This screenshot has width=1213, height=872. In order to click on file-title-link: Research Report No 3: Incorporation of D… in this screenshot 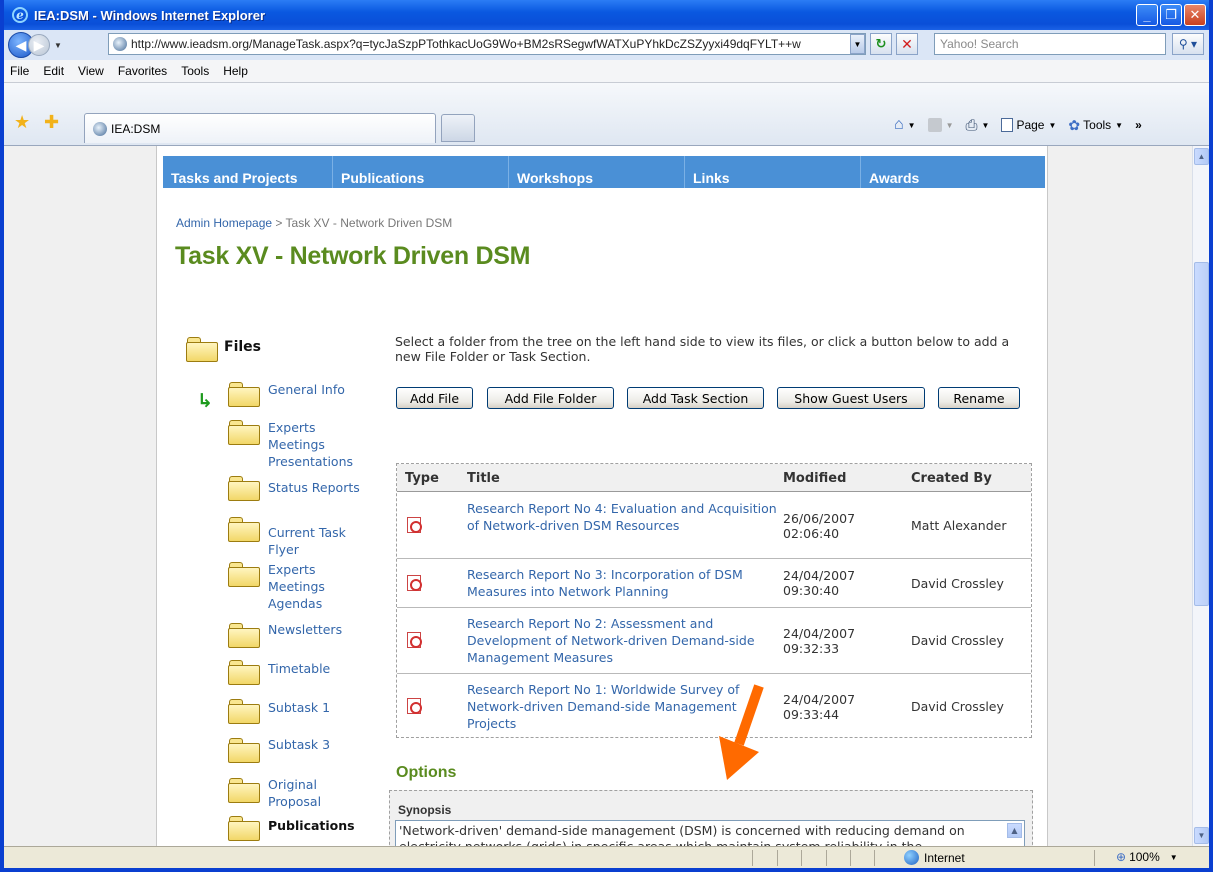, I will do `click(622, 583)`.